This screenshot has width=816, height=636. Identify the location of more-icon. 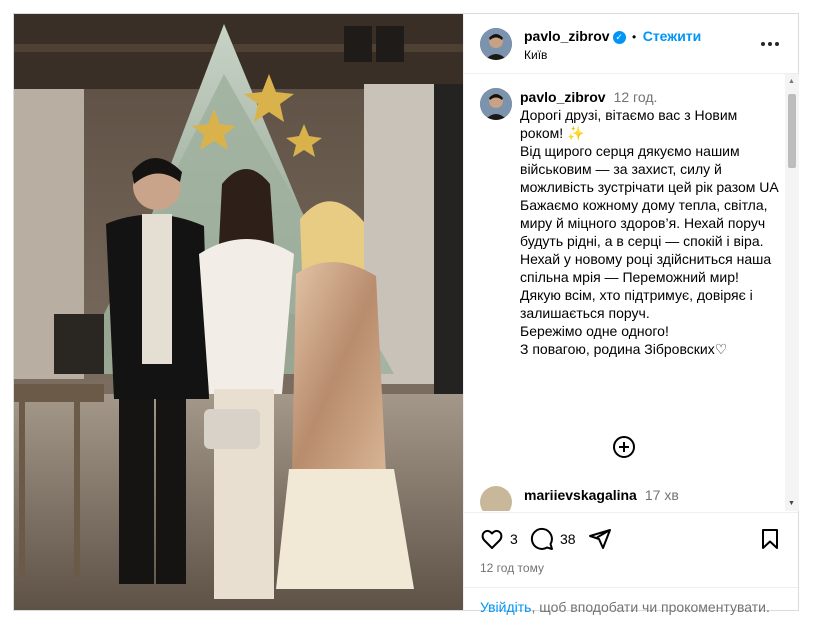
(770, 41).